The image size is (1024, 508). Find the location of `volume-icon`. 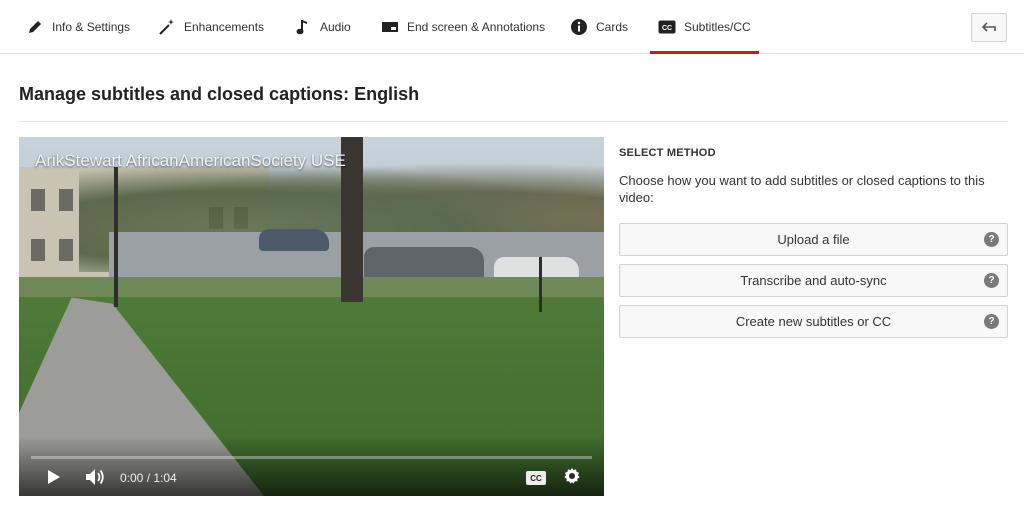

volume-icon is located at coordinates (95, 479).